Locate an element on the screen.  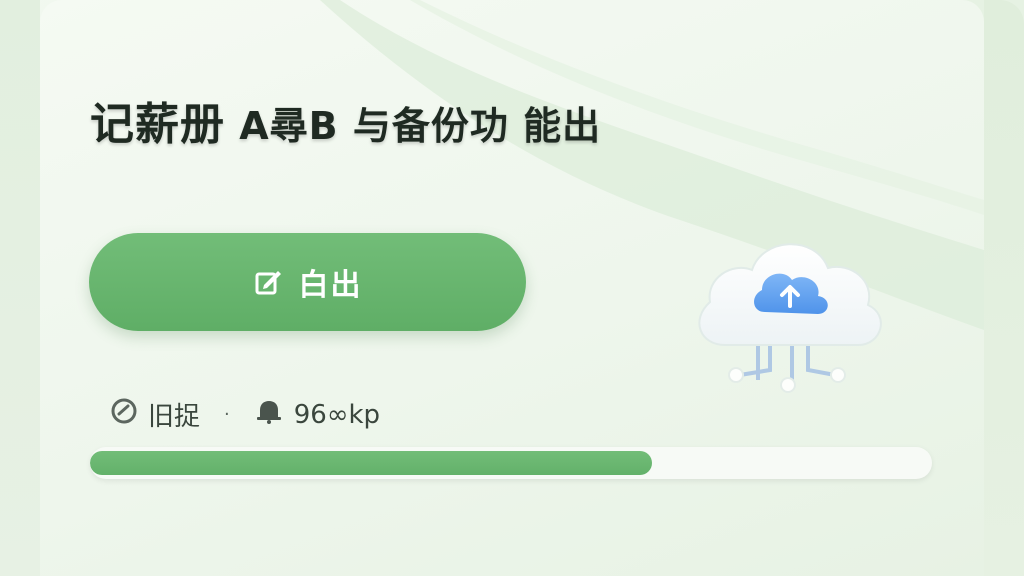
status-row: 旧捉 · 96∞kp is located at coordinates (245, 414).